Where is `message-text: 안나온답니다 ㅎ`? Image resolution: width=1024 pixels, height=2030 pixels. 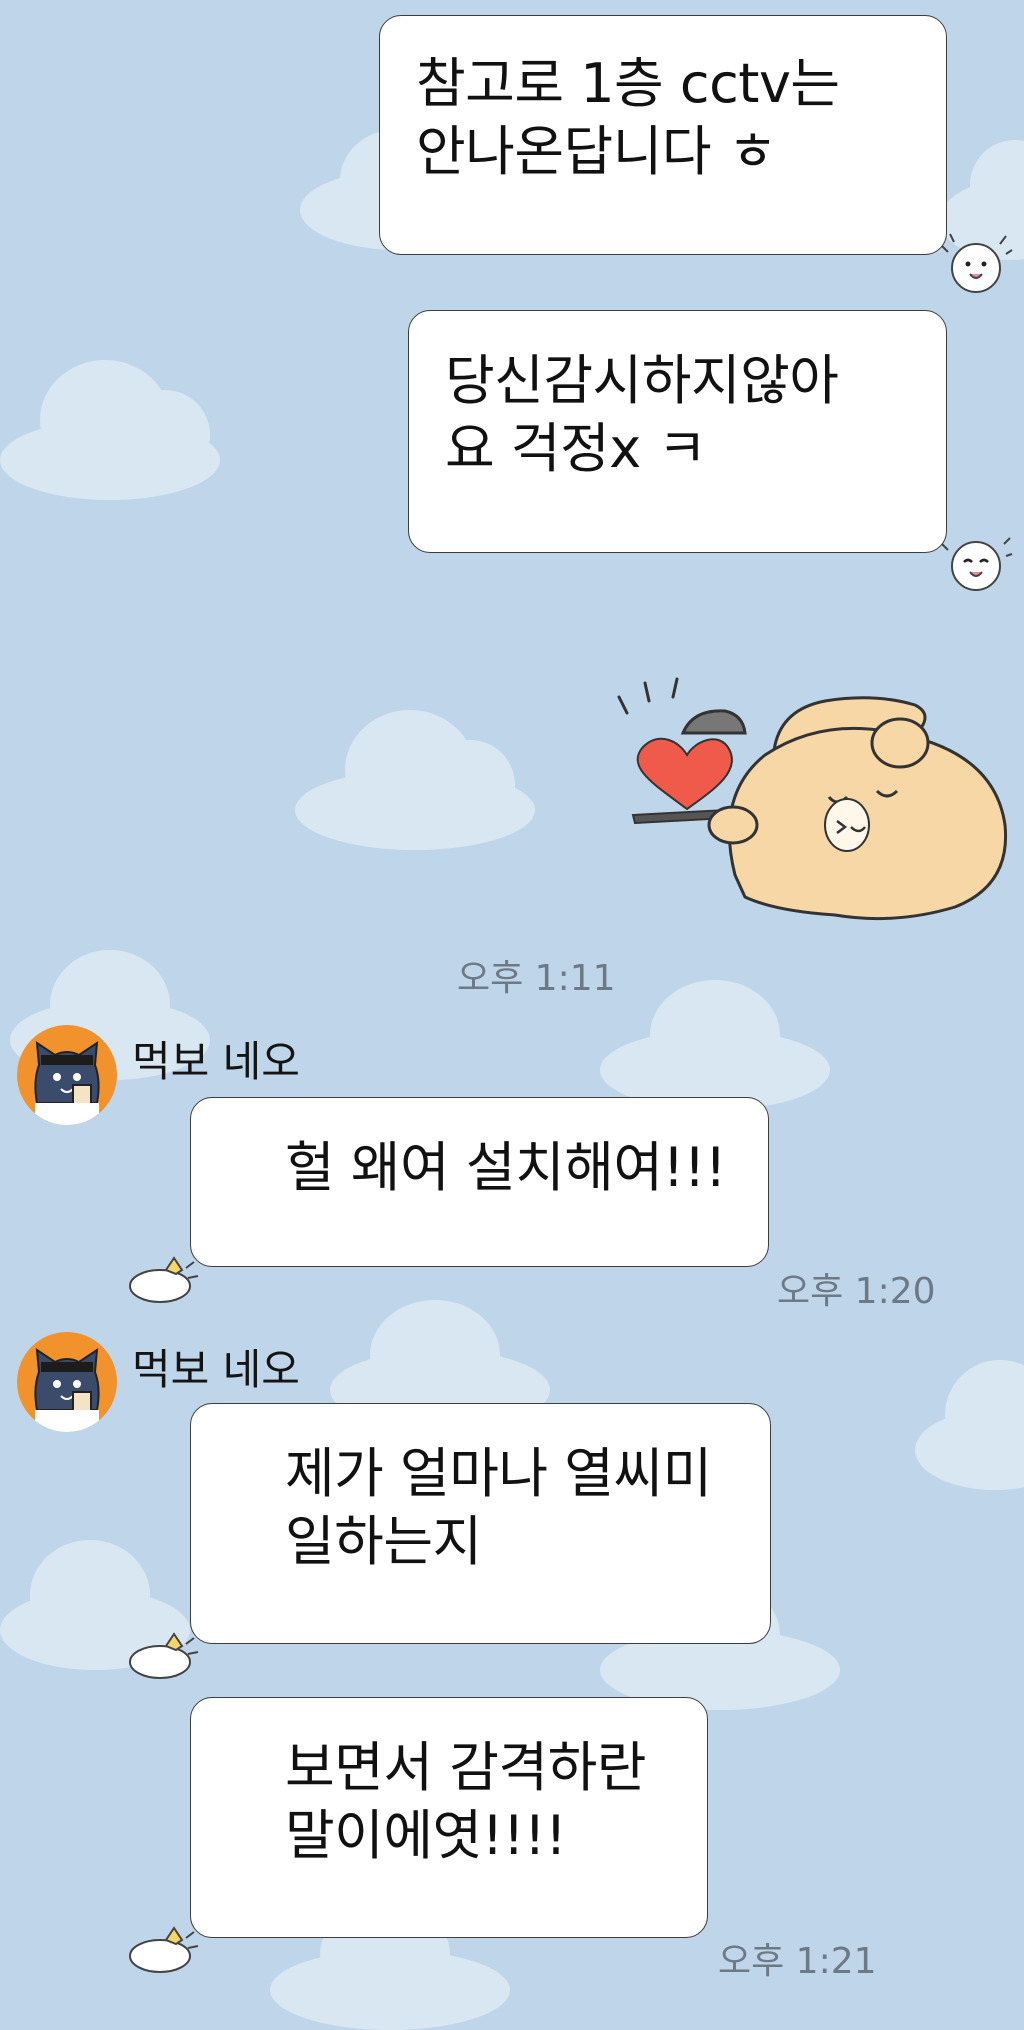 message-text: 안나온답니다 ㅎ is located at coordinates (596, 152).